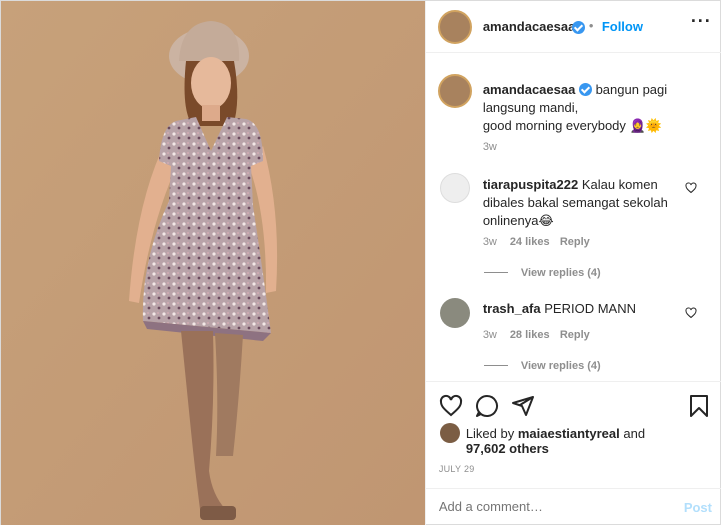 The image size is (721, 525). I want to click on post-header: amandacaesaa • Follow ···, so click(573, 27).